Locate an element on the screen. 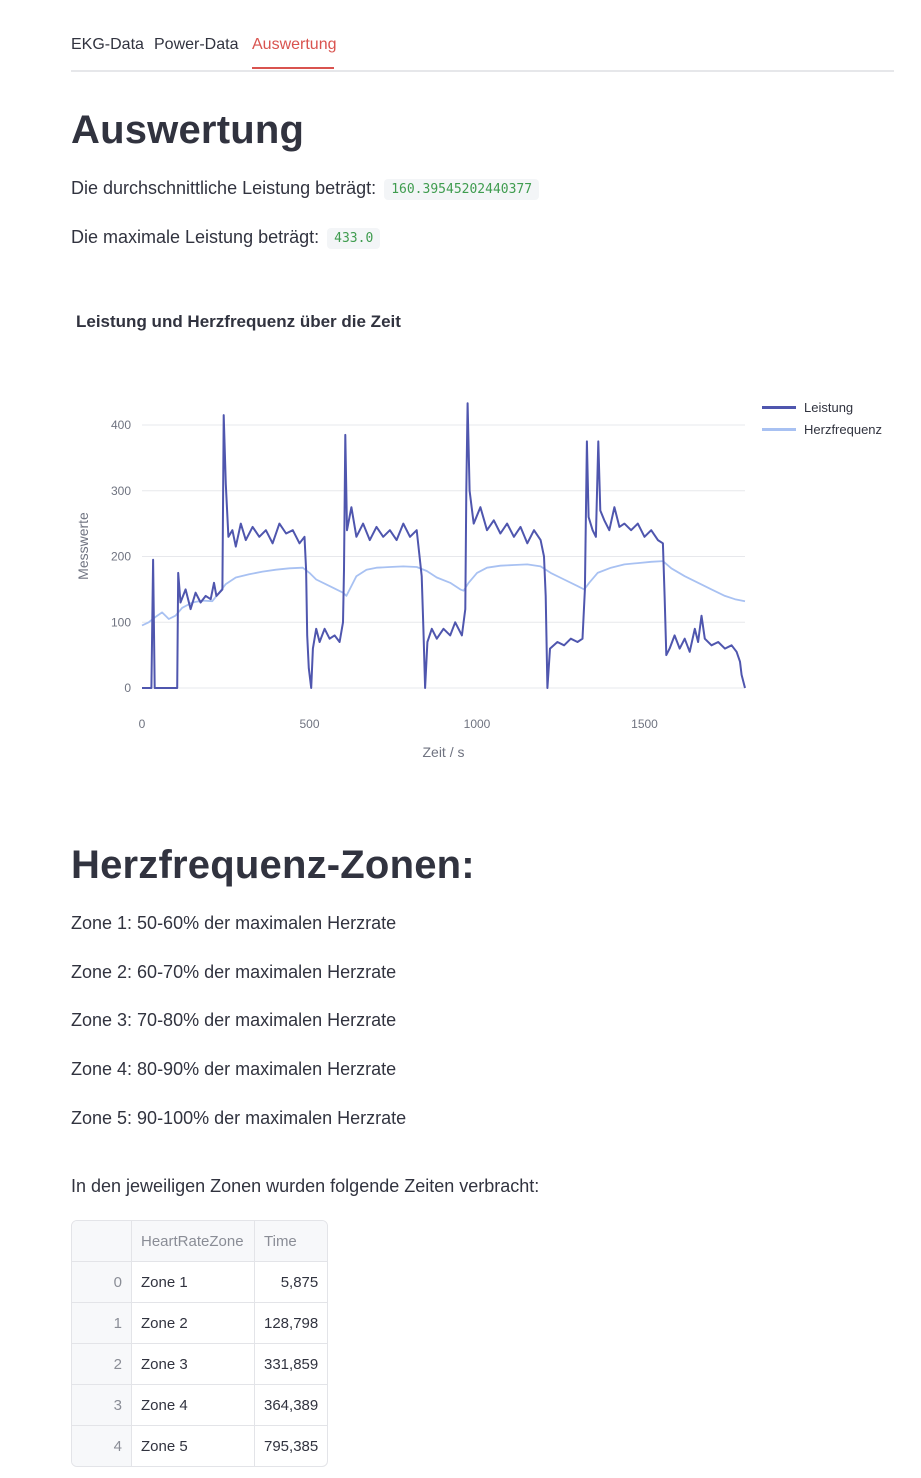 The width and height of the screenshot is (921, 1478). table-row: 1 Zone 2 128,798 is located at coordinates (200, 1323).